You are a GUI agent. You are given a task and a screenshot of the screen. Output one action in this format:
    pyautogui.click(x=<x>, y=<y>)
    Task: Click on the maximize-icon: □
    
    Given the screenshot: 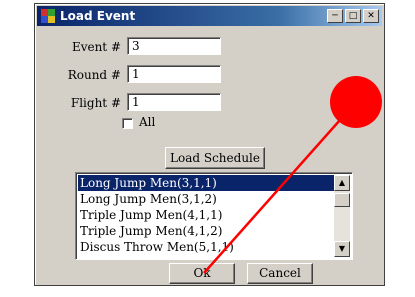 What is the action you would take?
    pyautogui.click(x=353, y=16)
    